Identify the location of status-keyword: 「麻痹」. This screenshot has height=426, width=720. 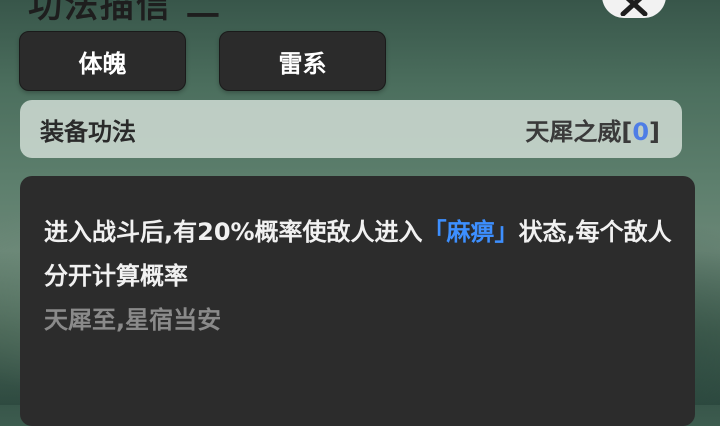
(470, 232).